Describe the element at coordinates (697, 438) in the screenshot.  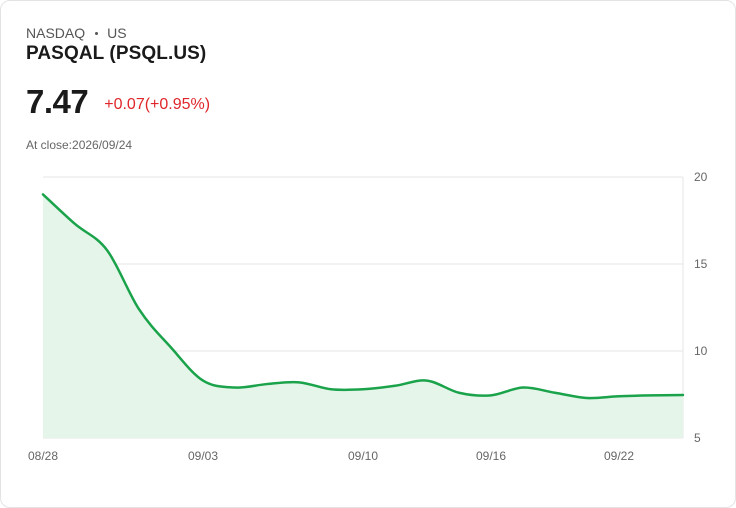
I see `y-tick-label: 5` at that location.